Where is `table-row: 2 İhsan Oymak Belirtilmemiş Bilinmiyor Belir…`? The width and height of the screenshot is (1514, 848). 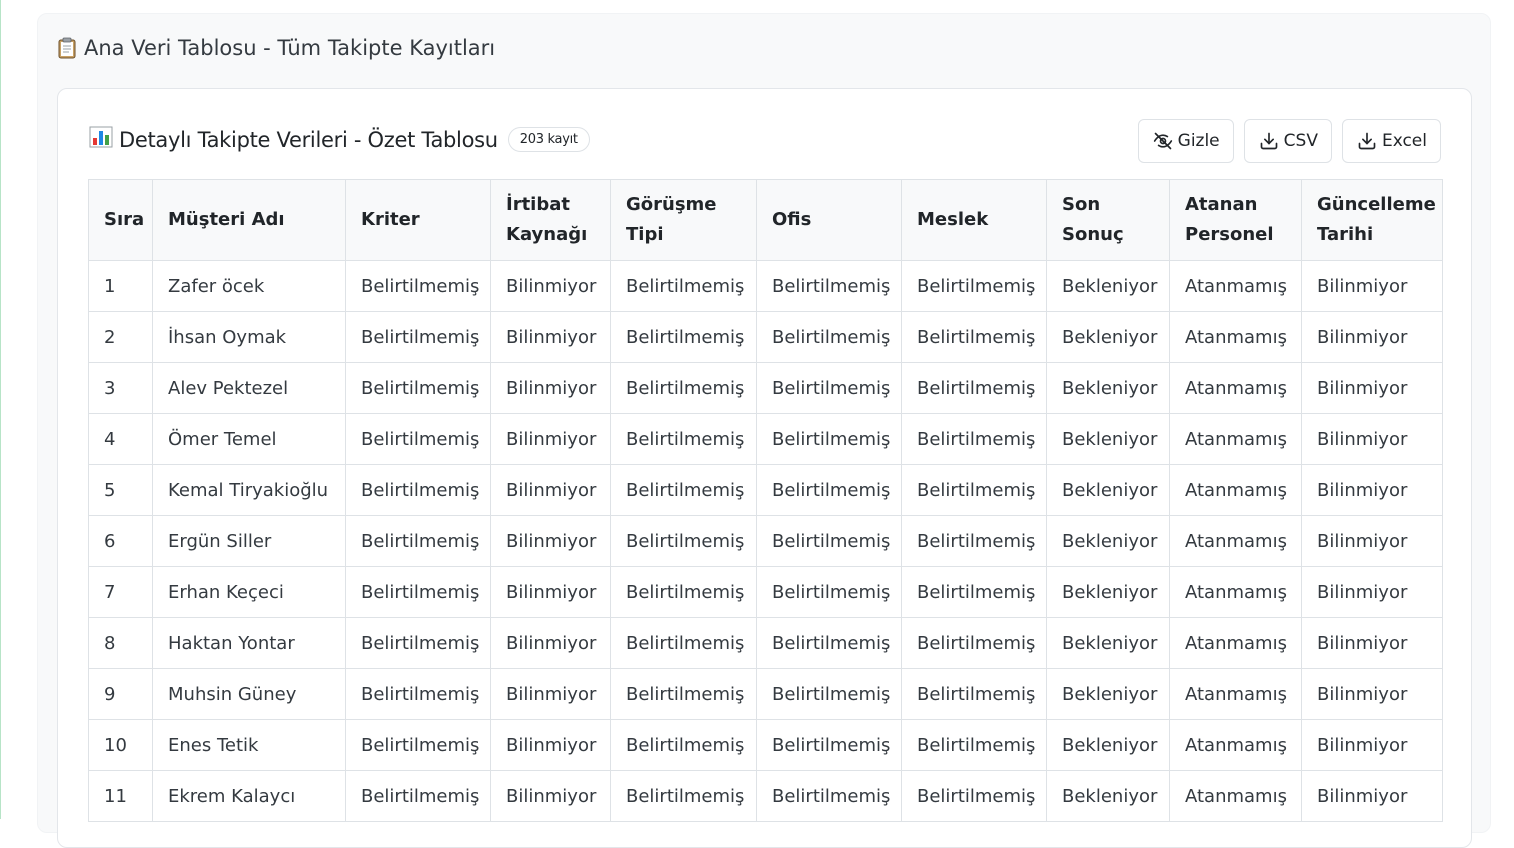
table-row: 2 İhsan Oymak Belirtilmemiş Bilinmiyor Belir… is located at coordinates (765, 337).